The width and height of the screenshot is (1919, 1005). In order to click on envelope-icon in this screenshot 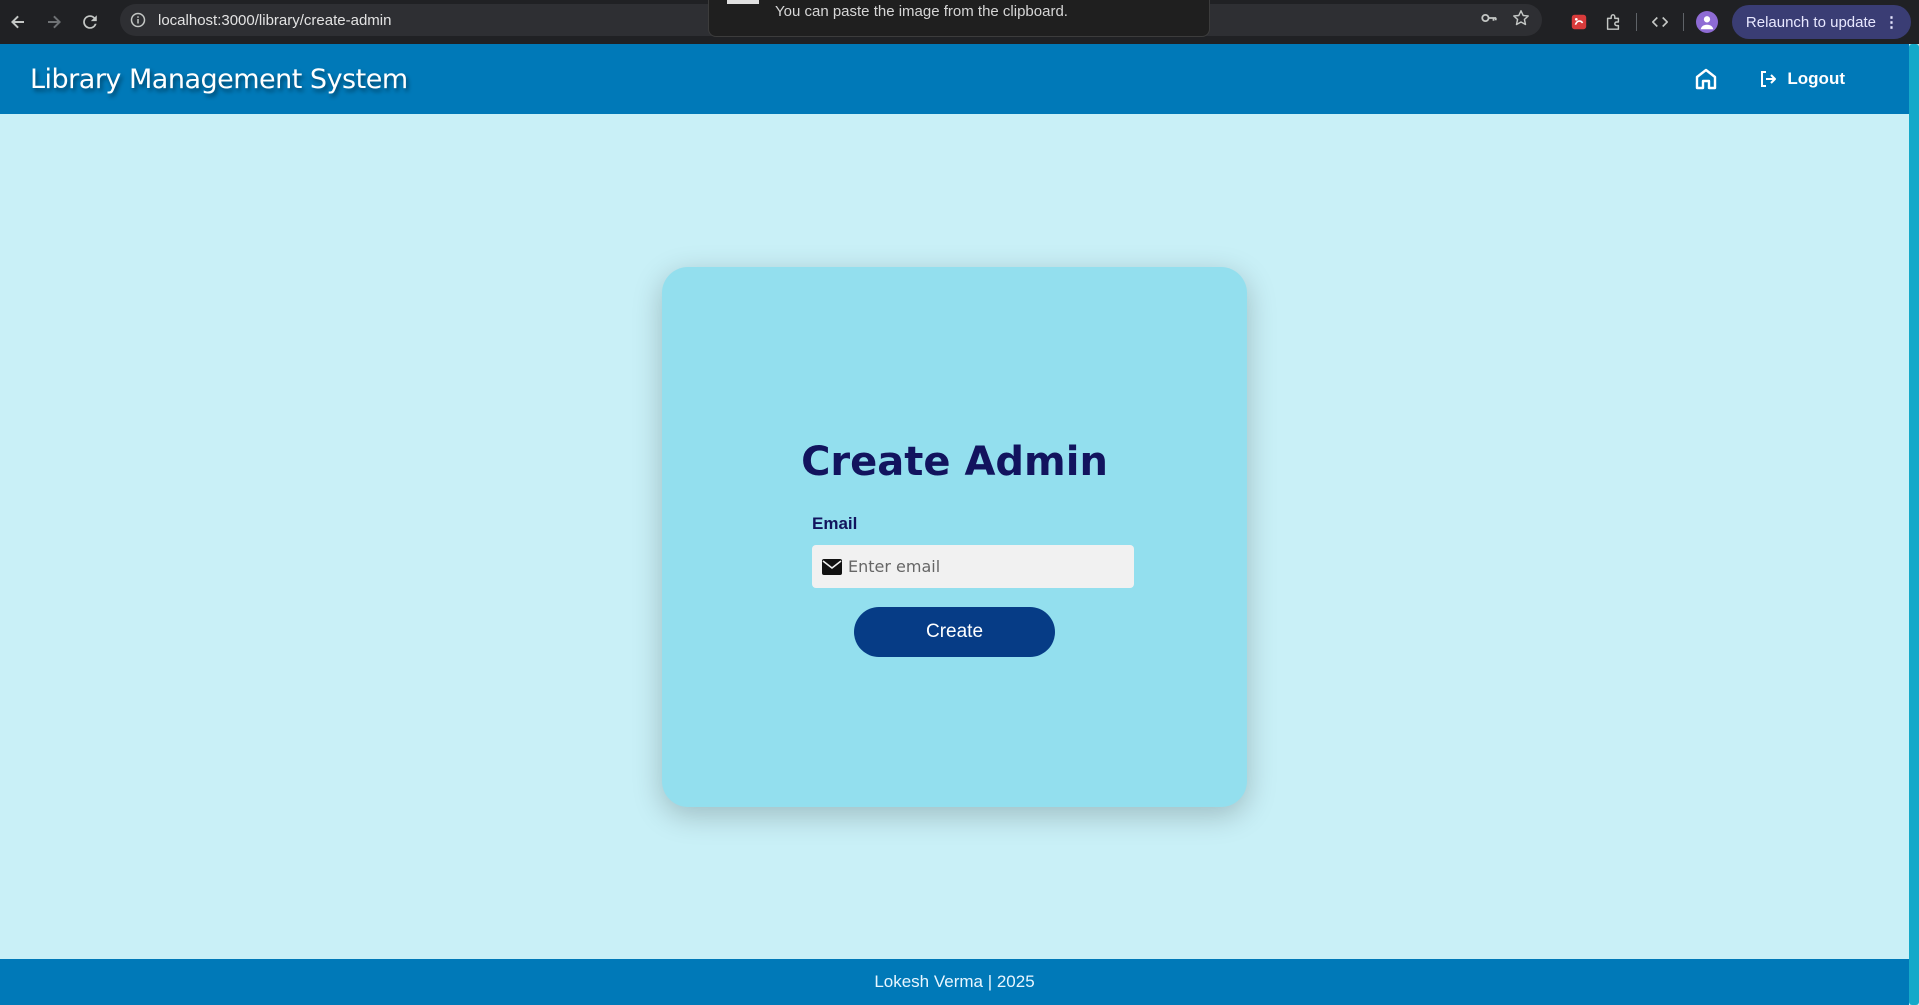, I will do `click(832, 566)`.